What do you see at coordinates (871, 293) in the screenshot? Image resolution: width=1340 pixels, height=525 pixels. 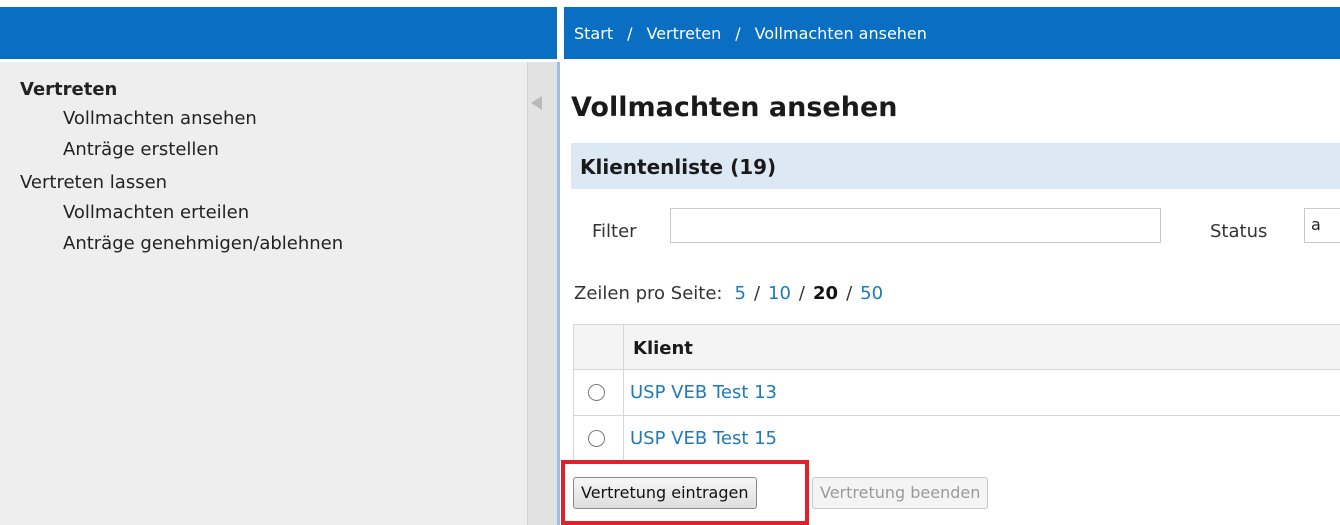 I see `rows-option-50: 50` at bounding box center [871, 293].